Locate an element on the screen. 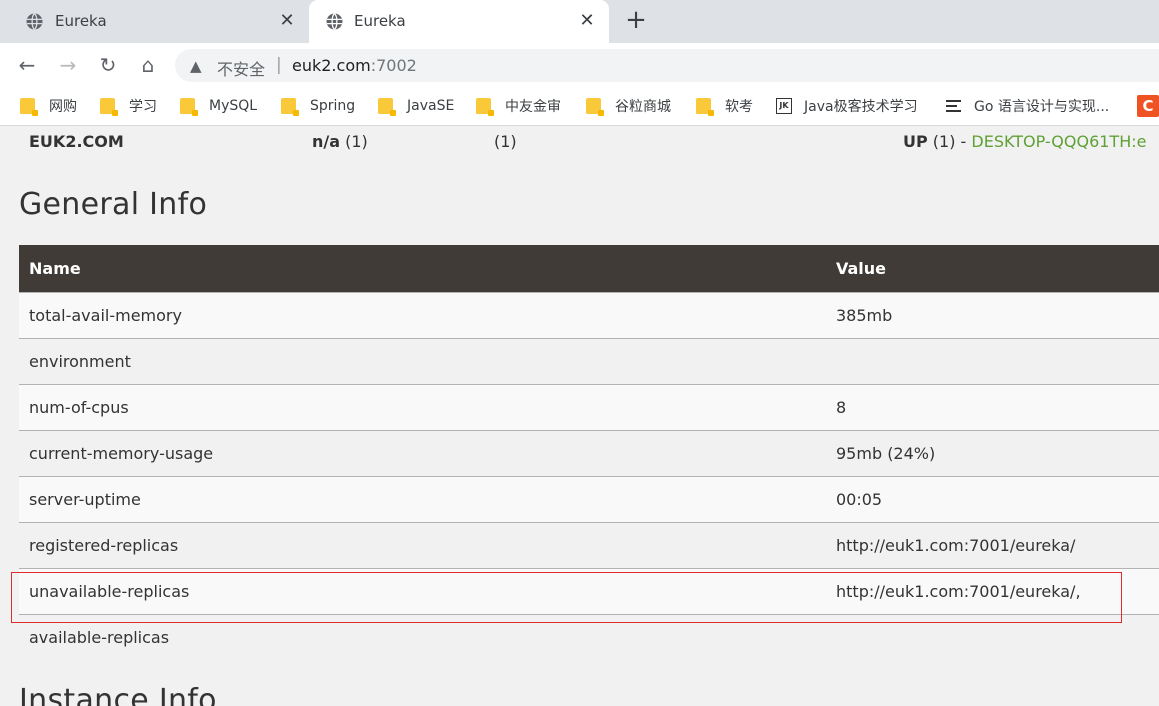  bookmark-wanggou: 网购 is located at coordinates (48, 106).